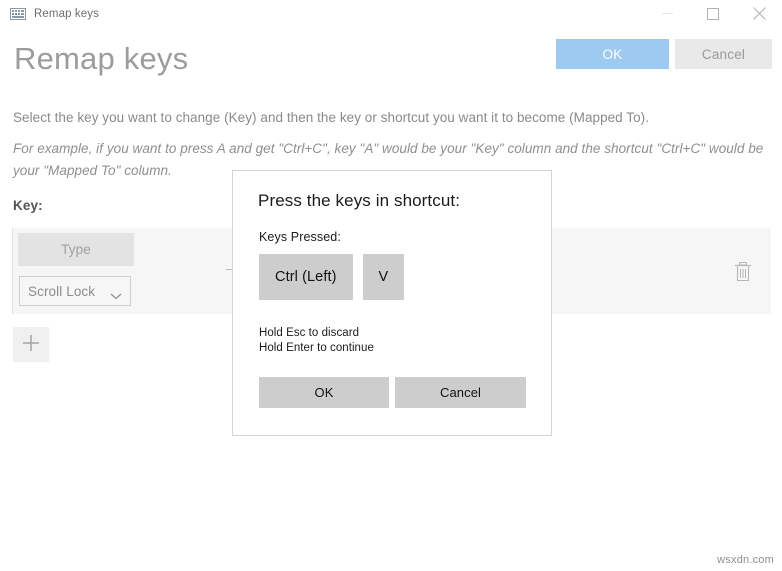  Describe the element at coordinates (612, 54) in the screenshot. I see `ok-button: OK` at that location.